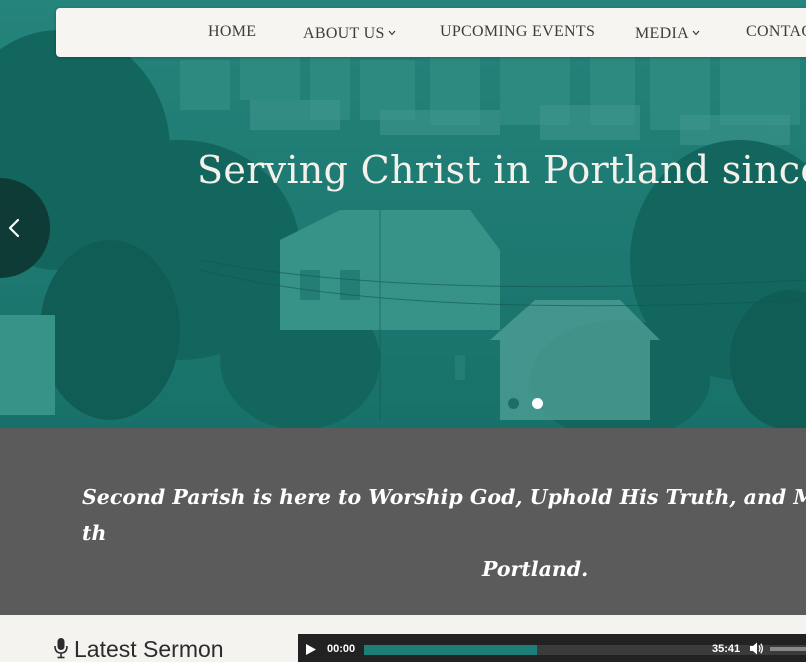 The width and height of the screenshot is (806, 662). I want to click on nav-upcoming-events-label: UPCOMING EVENTS, so click(518, 31).